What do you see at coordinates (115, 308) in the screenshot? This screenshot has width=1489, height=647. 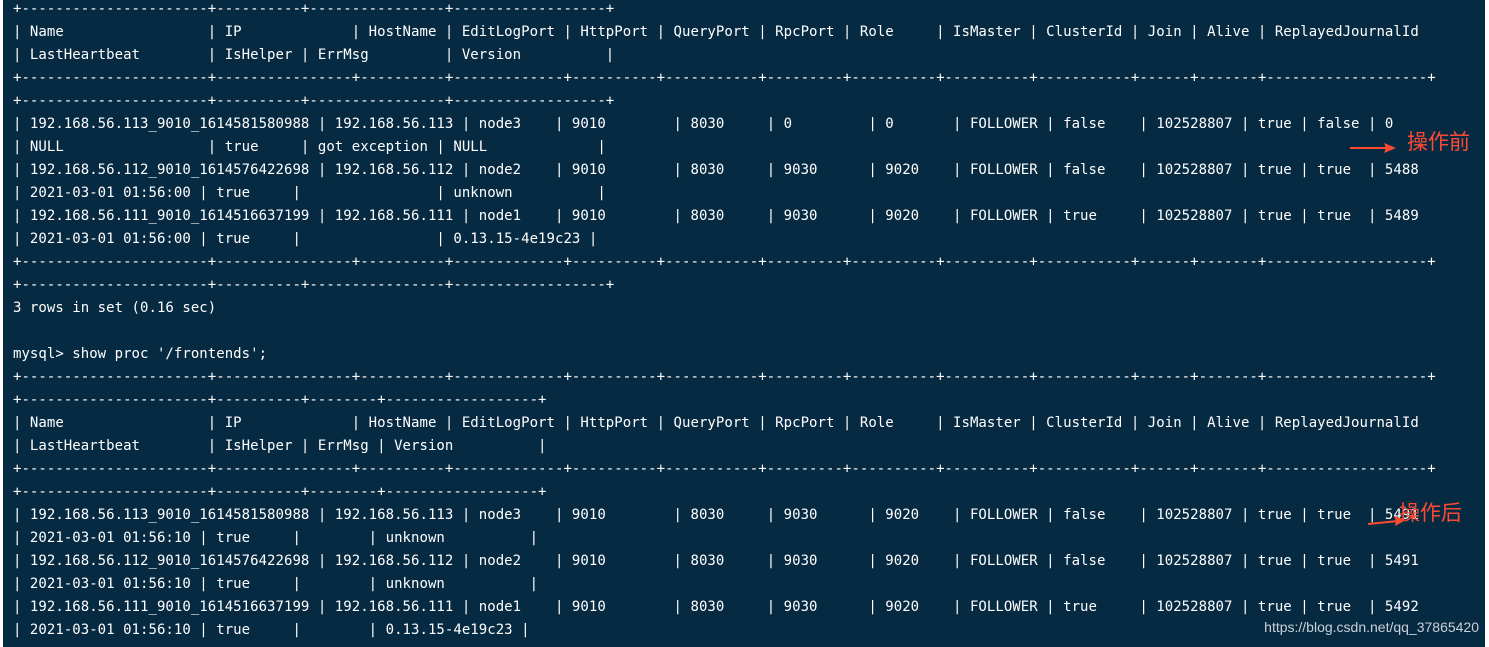 I see `result-summary-line: 3 rows in set (0.16 sec)` at bounding box center [115, 308].